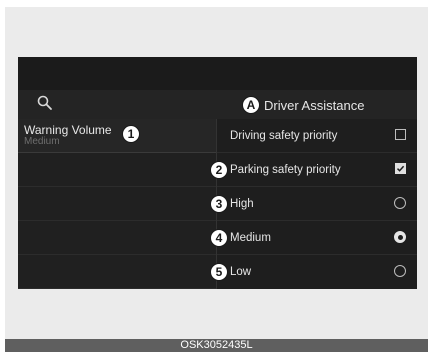  I want to click on checkbox-driving-safety-priority, so click(400, 134).